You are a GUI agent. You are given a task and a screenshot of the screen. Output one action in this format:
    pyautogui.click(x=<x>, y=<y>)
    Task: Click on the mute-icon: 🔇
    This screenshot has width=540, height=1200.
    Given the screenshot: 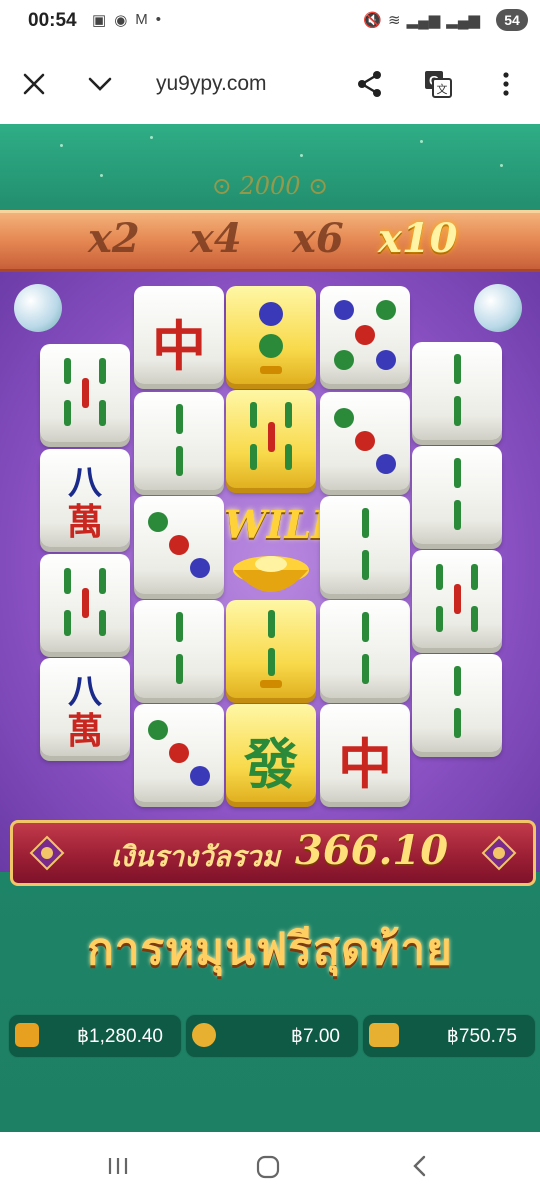 What is the action you would take?
    pyautogui.click(x=373, y=20)
    